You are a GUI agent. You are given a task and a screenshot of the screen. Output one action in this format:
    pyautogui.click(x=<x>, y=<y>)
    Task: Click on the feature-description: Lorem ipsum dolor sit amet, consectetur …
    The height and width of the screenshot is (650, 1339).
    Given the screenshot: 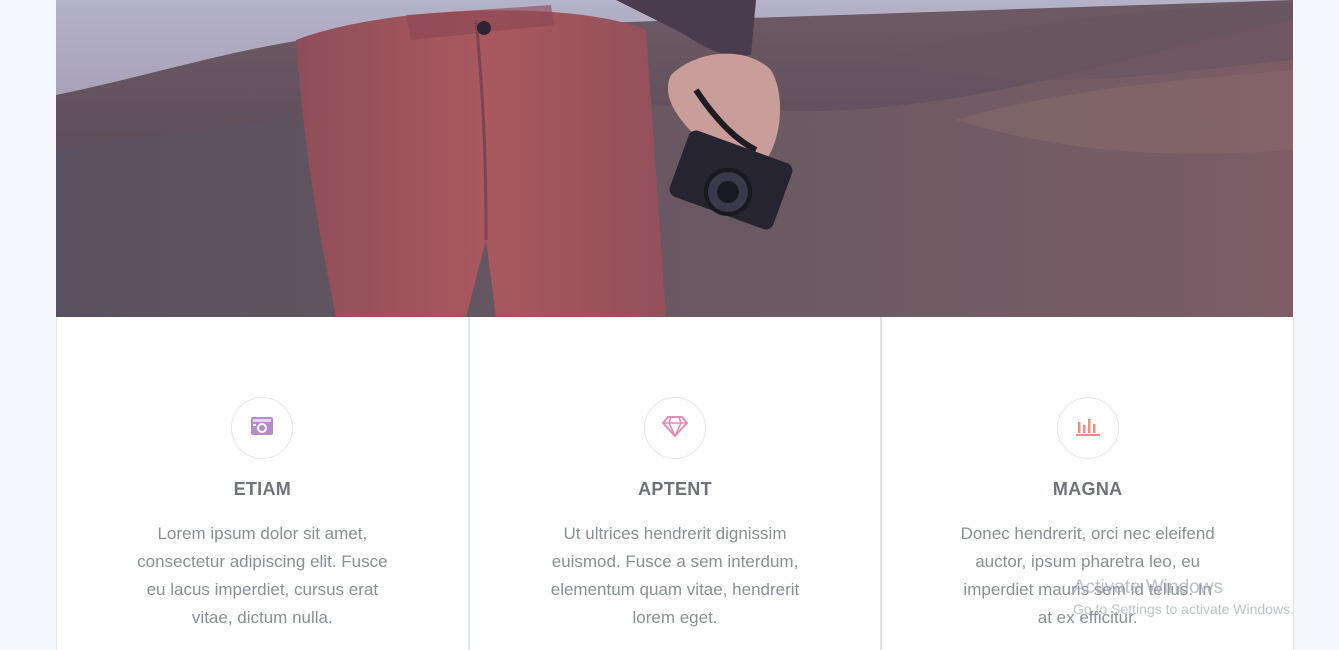 What is the action you would take?
    pyautogui.click(x=262, y=575)
    